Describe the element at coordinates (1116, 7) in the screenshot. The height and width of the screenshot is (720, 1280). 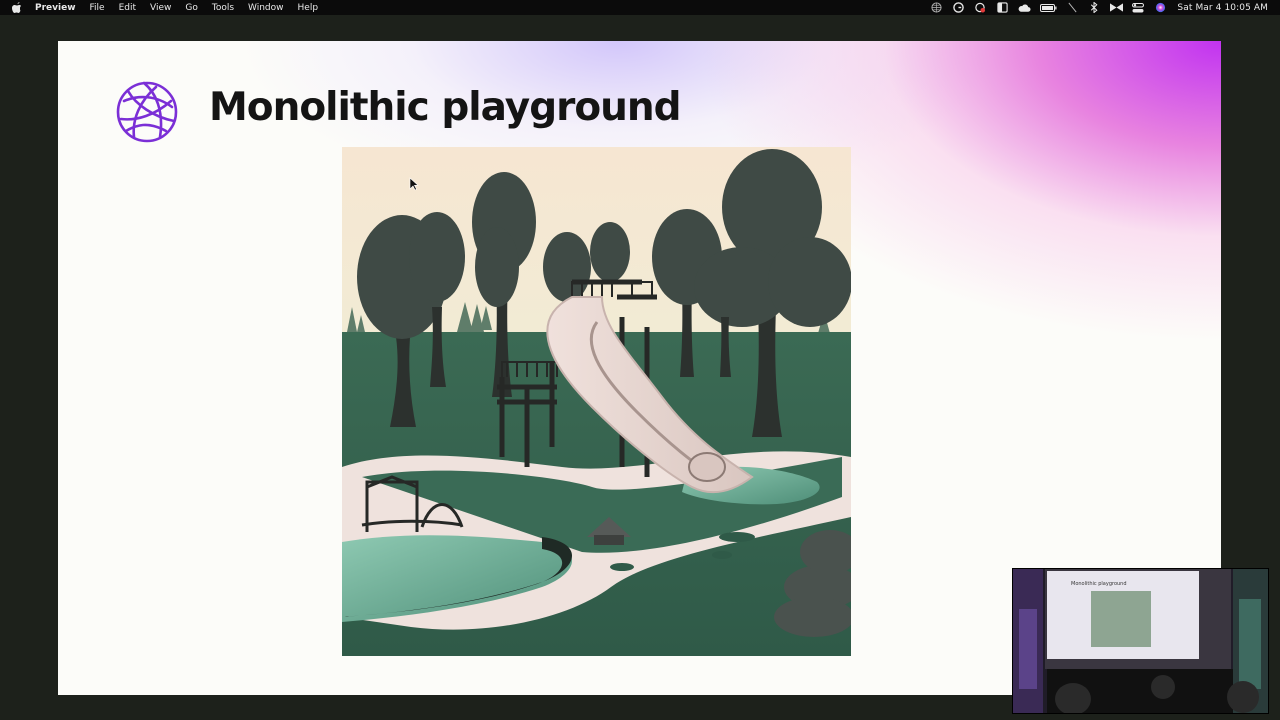
I see `bowtie-icon` at that location.